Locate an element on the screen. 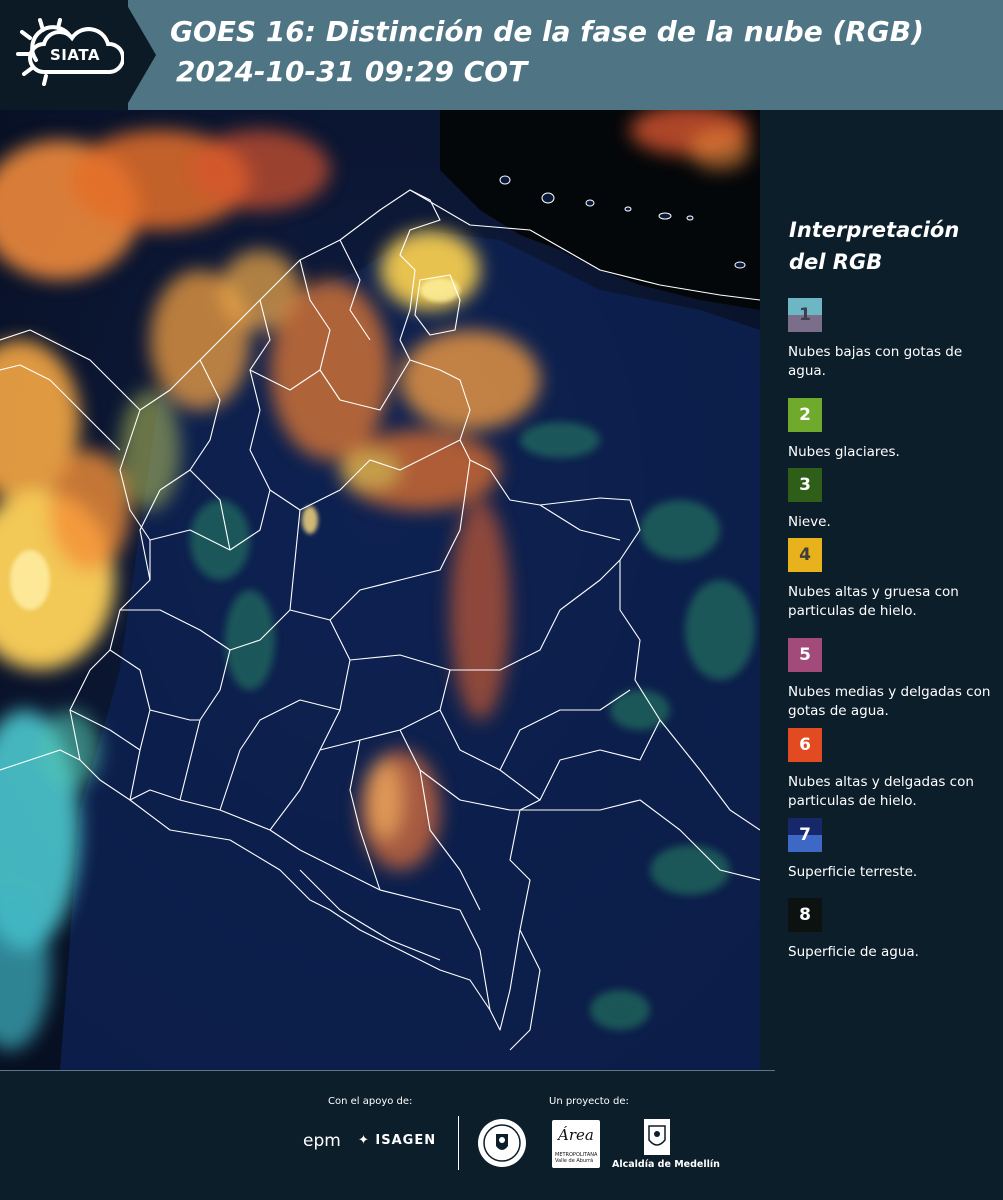  isagen-logo: ✦ ISAGEN is located at coordinates (397, 1140).